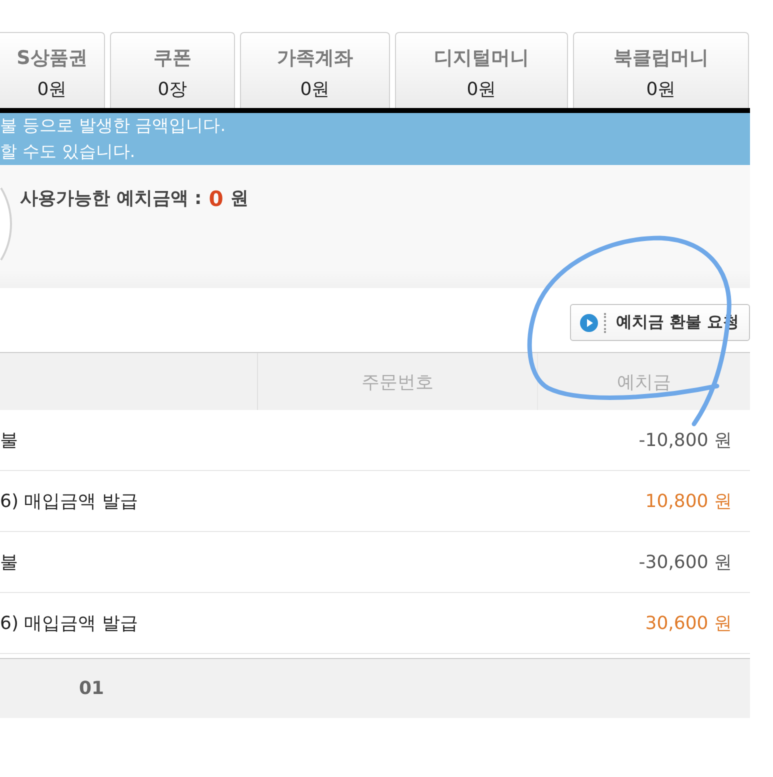  I want to click on tab: 북클럽머니 0원, so click(661, 70).